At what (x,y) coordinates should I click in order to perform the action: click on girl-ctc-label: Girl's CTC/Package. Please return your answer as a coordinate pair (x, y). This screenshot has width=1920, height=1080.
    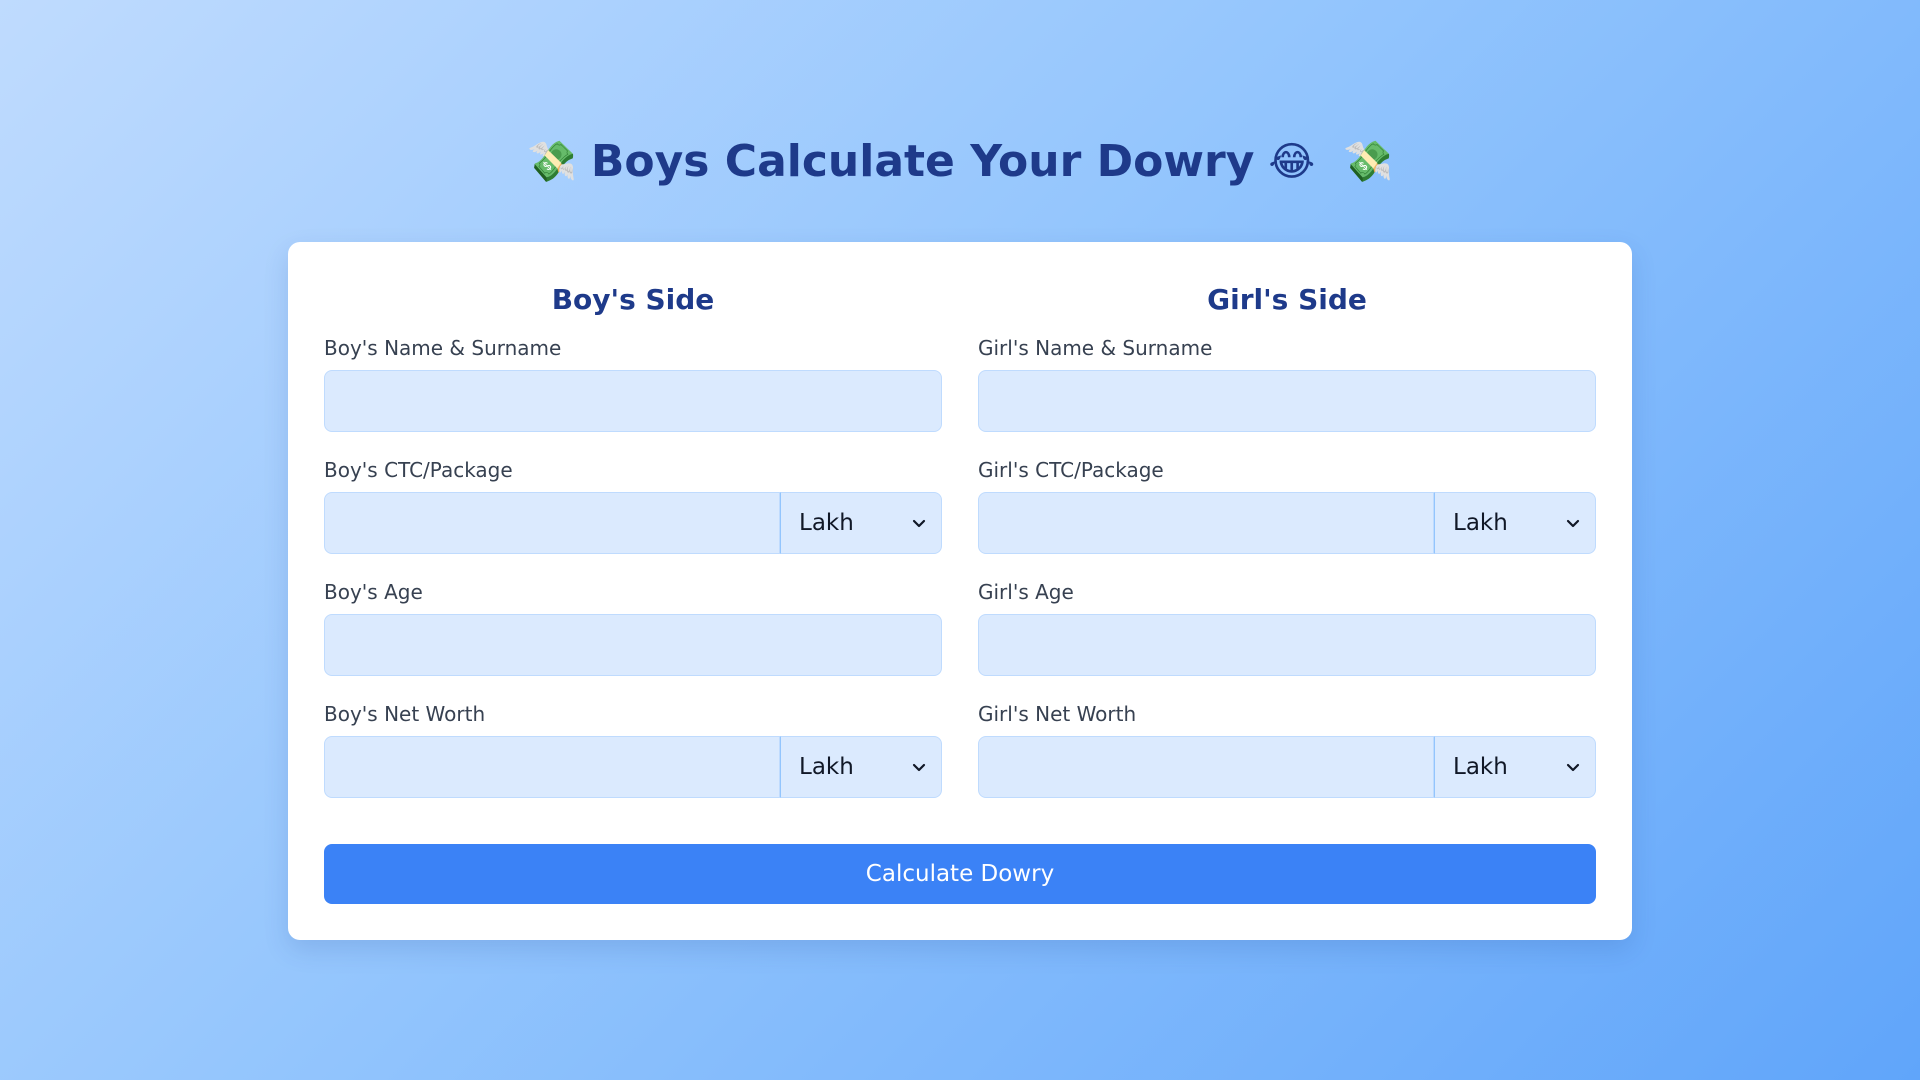
    Looking at the image, I should click on (1071, 470).